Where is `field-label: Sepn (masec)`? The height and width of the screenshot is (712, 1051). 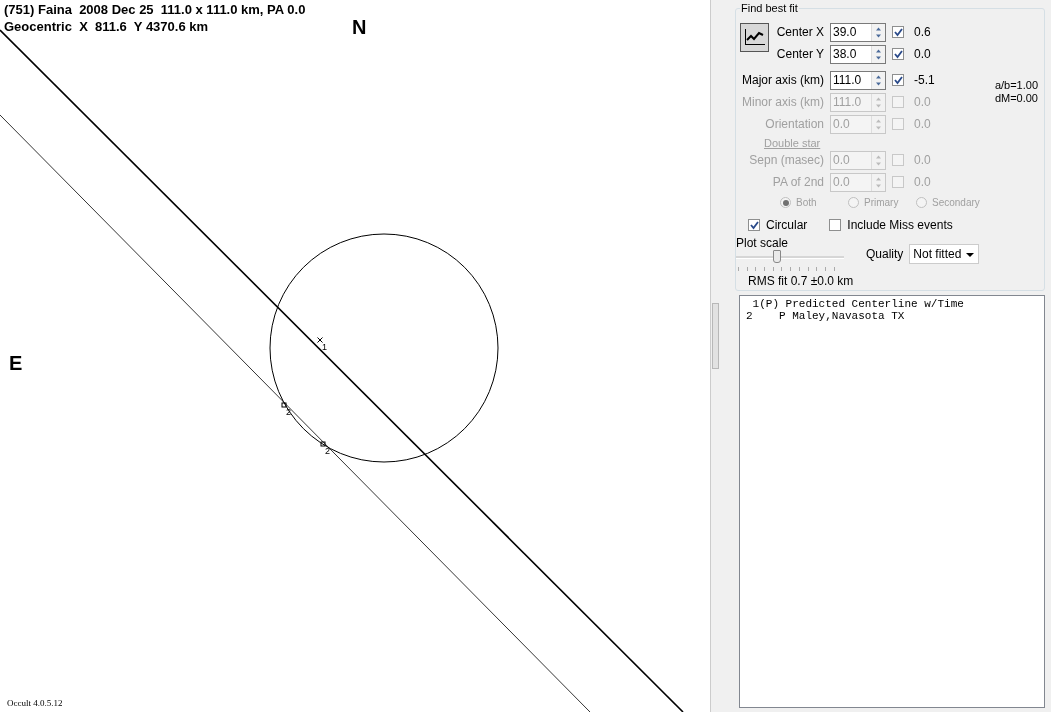 field-label: Sepn (masec) is located at coordinates (786, 160).